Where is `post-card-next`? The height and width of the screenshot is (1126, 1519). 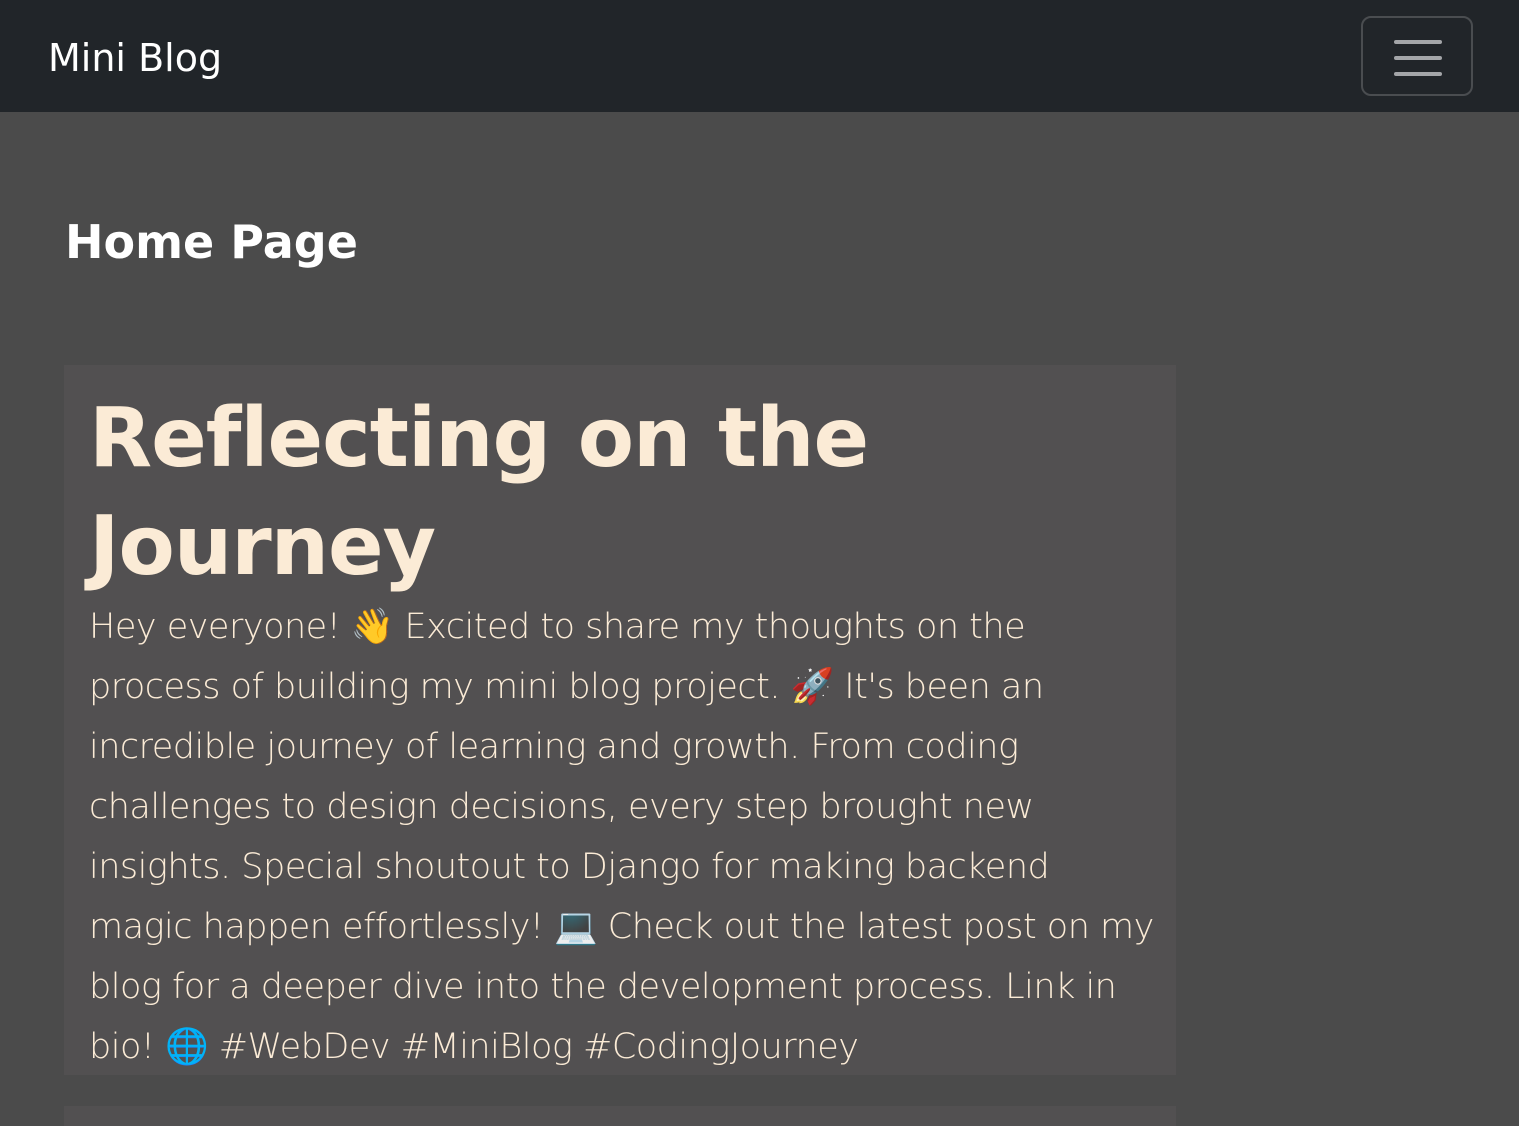 post-card-next is located at coordinates (620, 1116).